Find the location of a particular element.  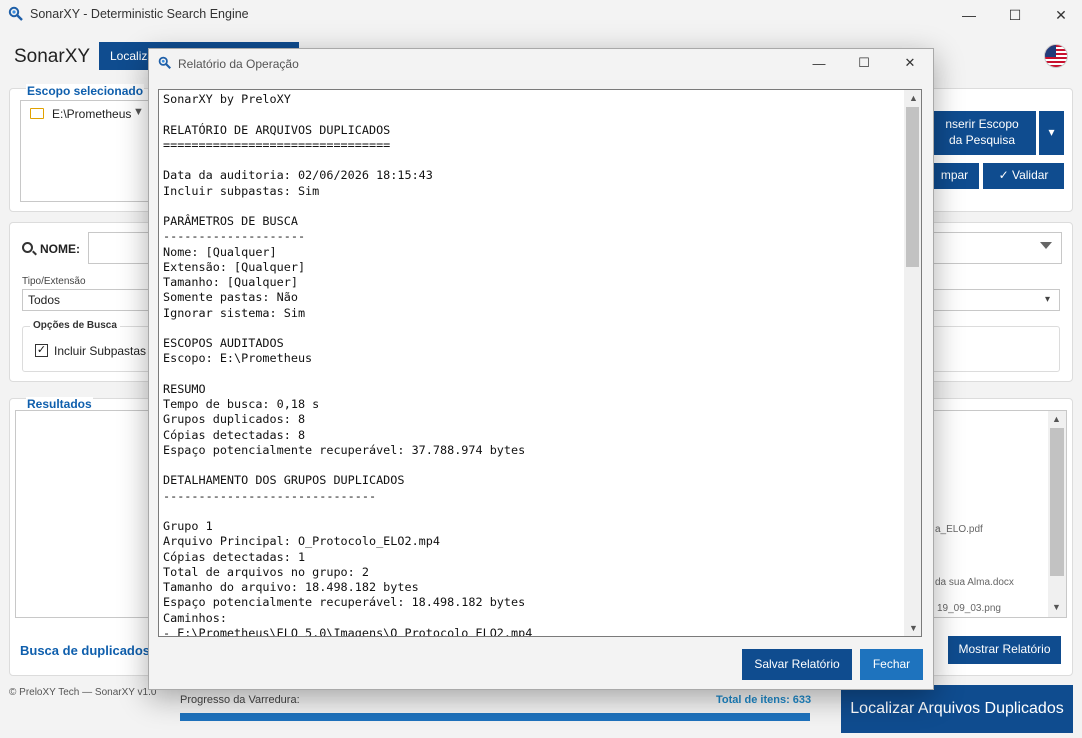

include-subfolders-label: Incluir Subpastas is located at coordinates (100, 351).